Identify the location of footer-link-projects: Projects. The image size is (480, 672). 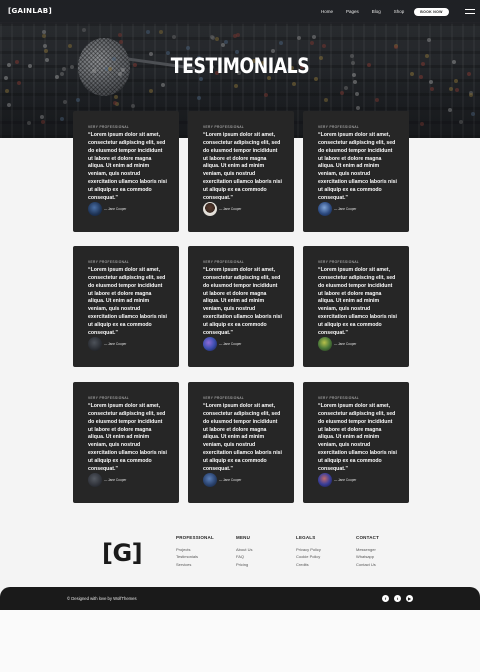
(195, 549).